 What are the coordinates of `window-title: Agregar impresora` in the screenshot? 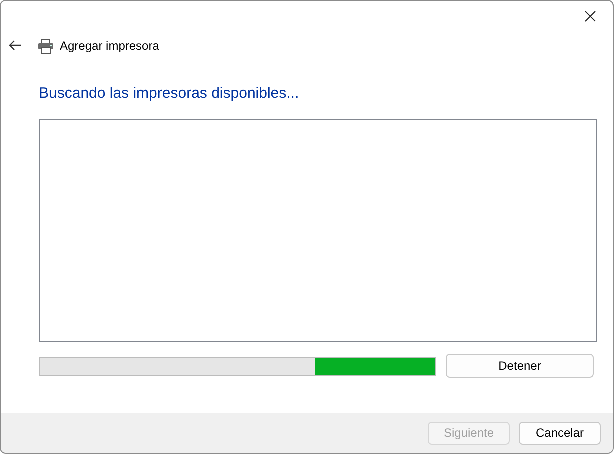 It's located at (110, 46).